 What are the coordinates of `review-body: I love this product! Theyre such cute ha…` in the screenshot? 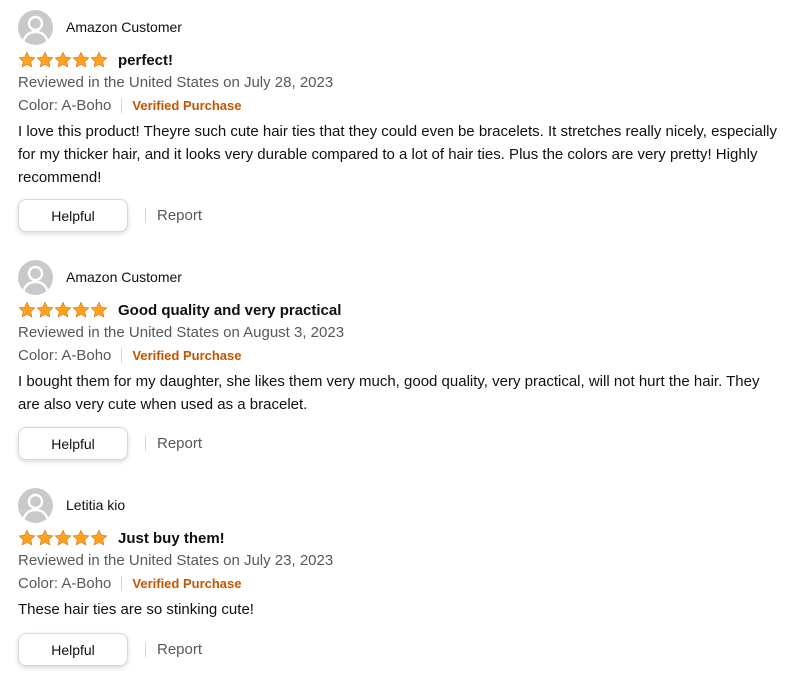 It's located at (397, 154).